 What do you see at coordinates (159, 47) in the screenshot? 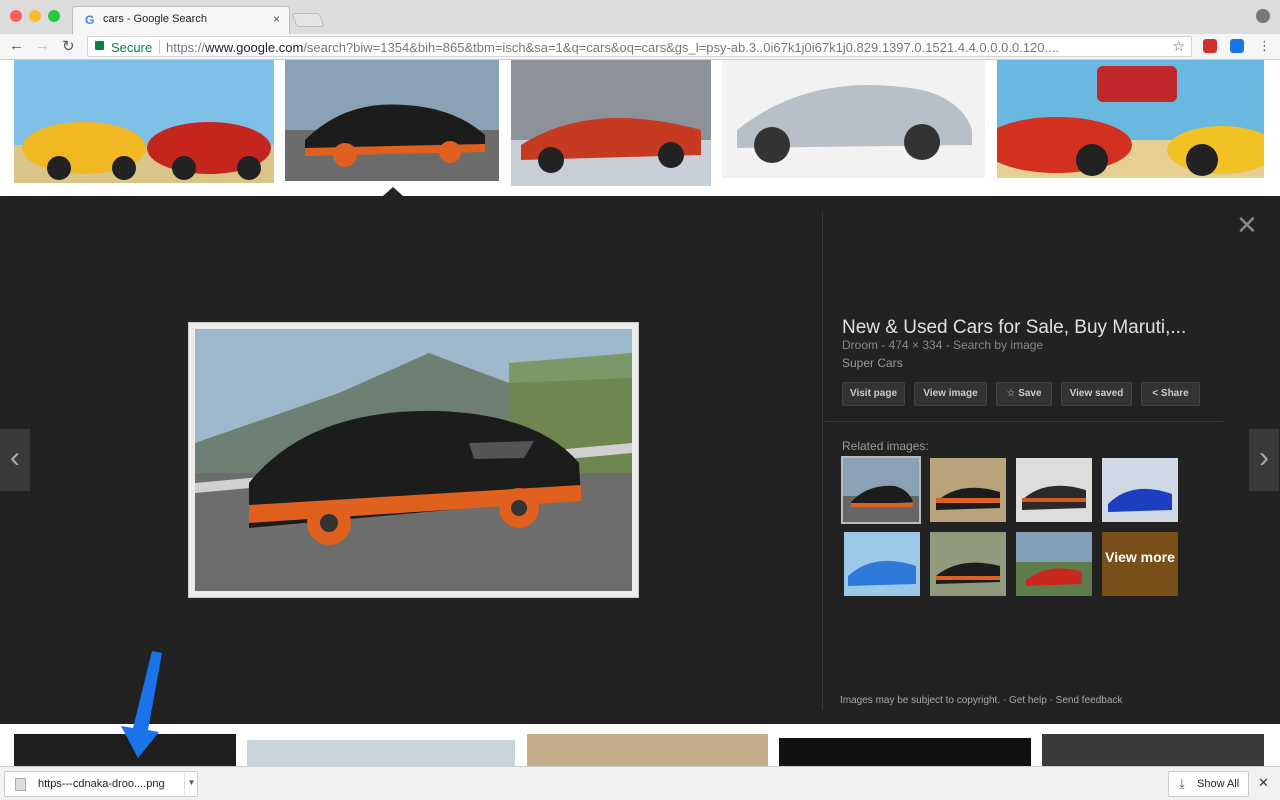
I see `address-separator` at bounding box center [159, 47].